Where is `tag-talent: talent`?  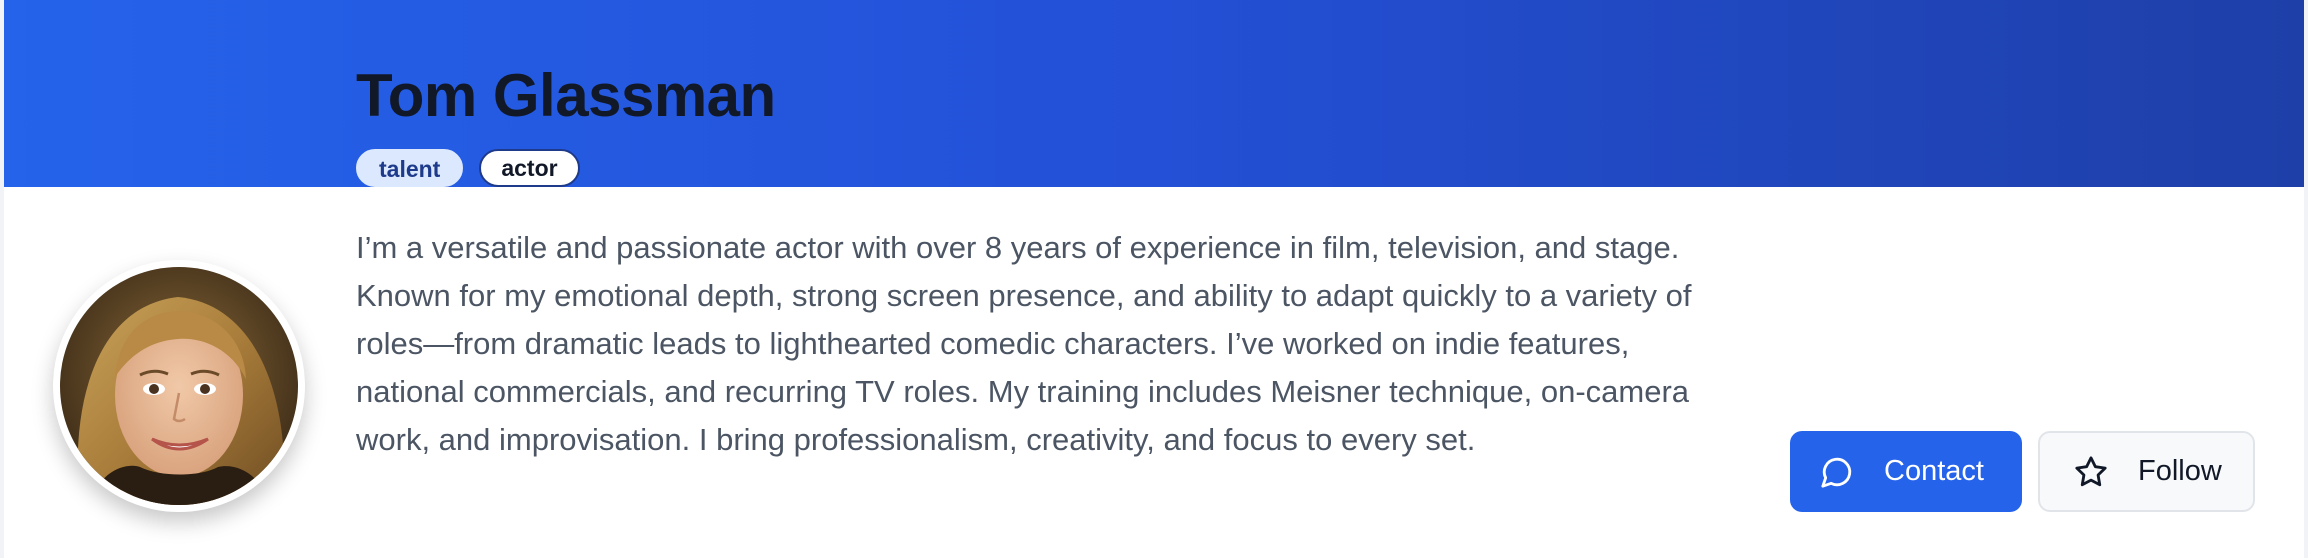
tag-talent: talent is located at coordinates (410, 168).